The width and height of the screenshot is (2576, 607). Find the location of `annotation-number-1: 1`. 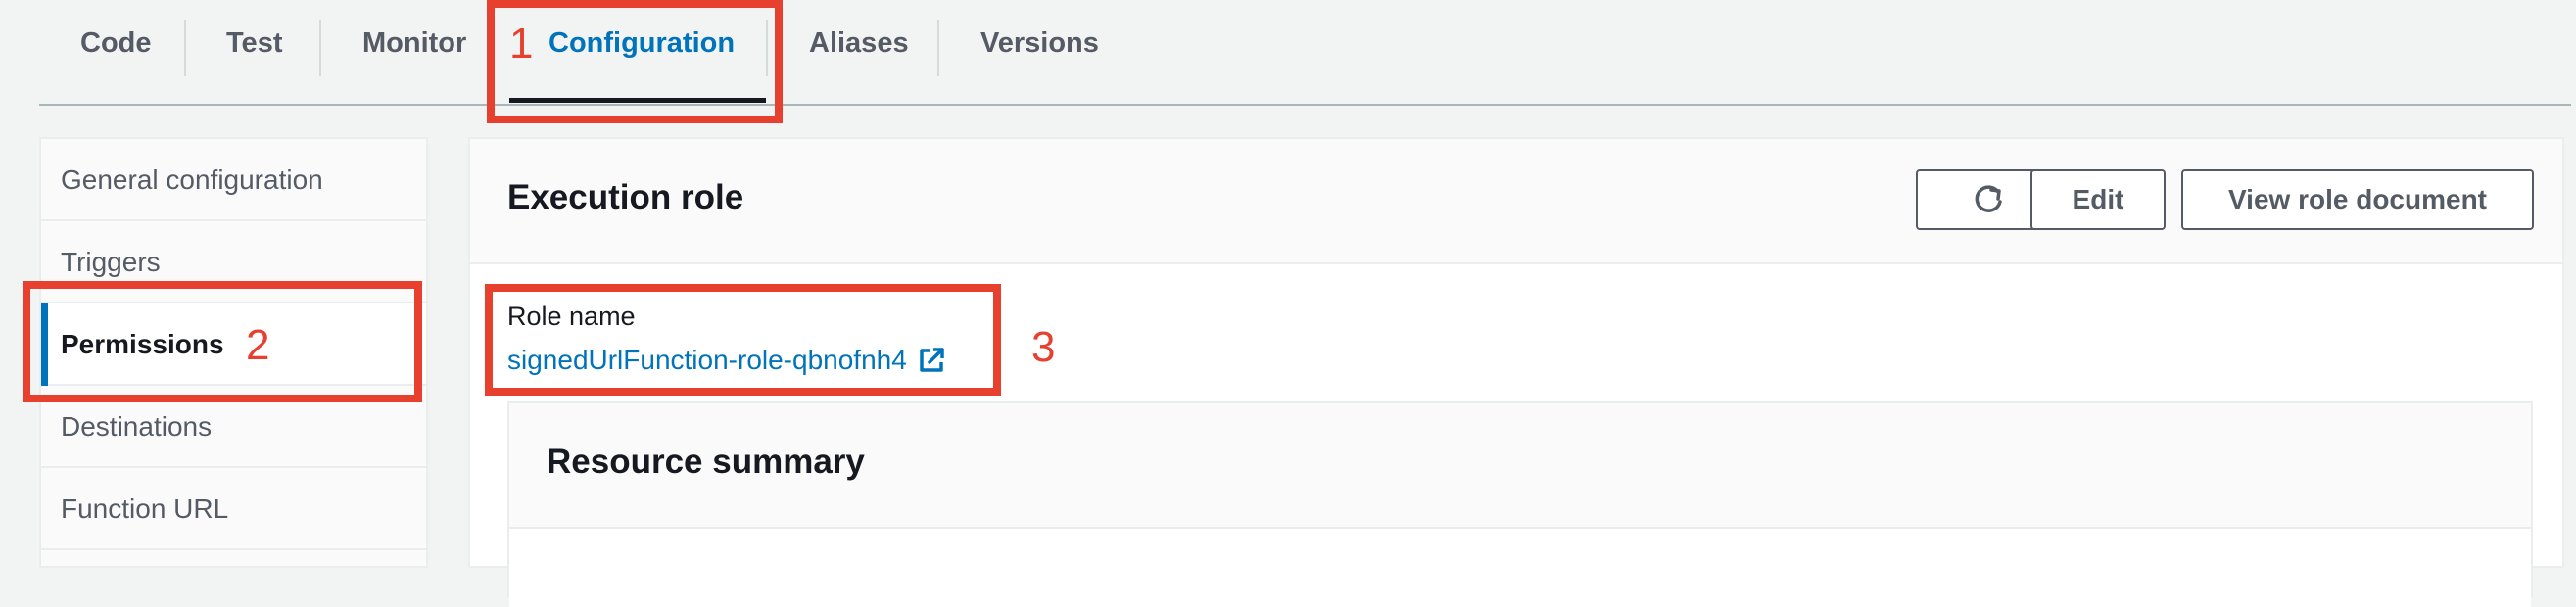

annotation-number-1: 1 is located at coordinates (521, 44).